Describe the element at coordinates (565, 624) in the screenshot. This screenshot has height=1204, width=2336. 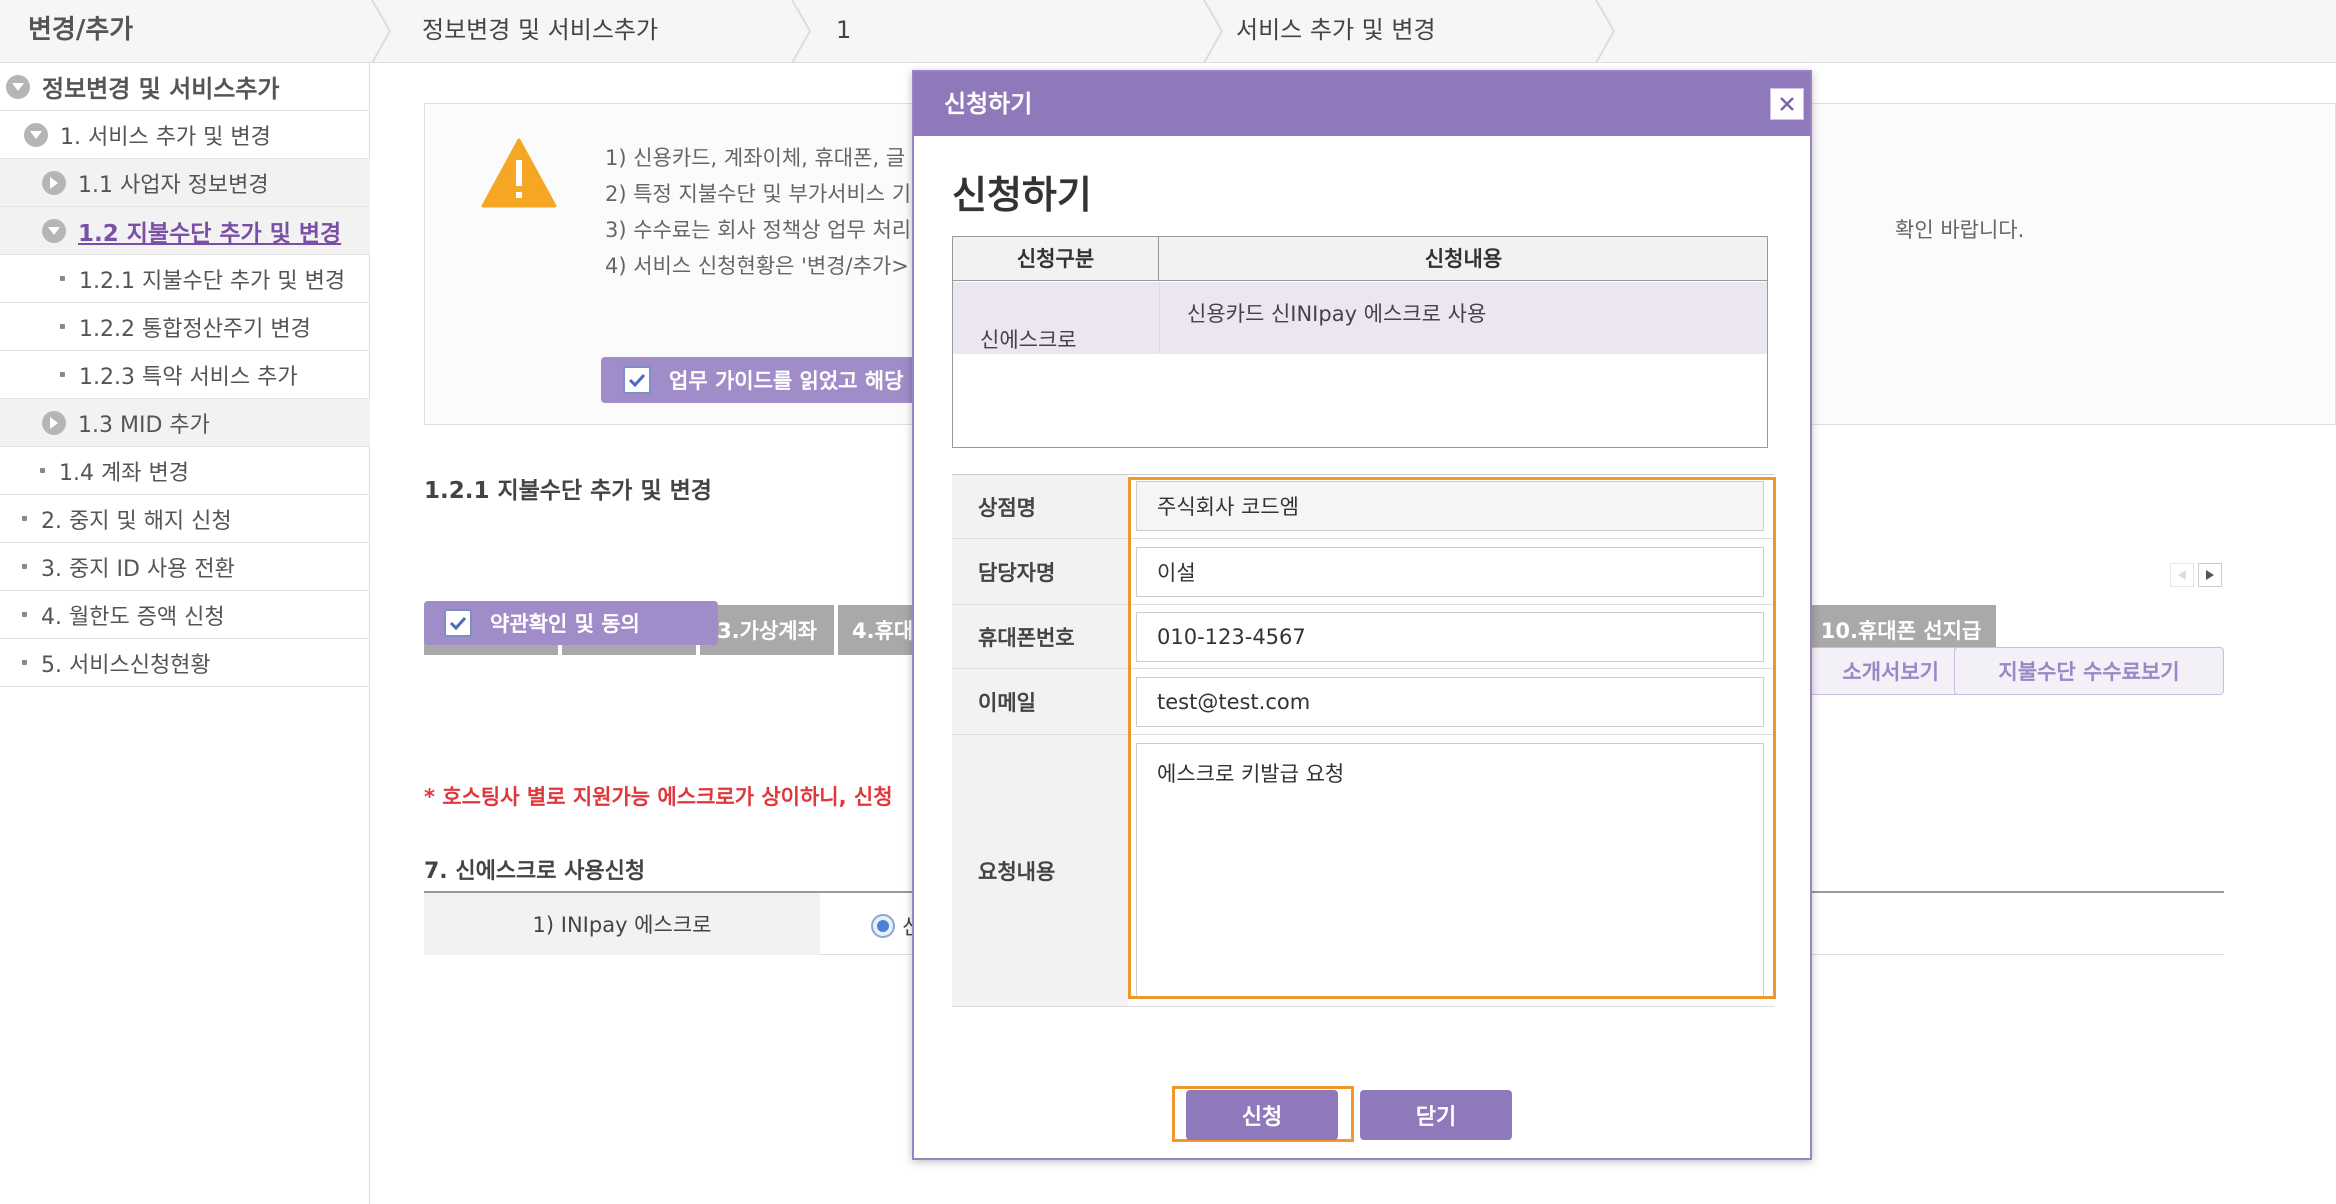
I see `terms-agree-label: 약관확인 및 동의` at that location.